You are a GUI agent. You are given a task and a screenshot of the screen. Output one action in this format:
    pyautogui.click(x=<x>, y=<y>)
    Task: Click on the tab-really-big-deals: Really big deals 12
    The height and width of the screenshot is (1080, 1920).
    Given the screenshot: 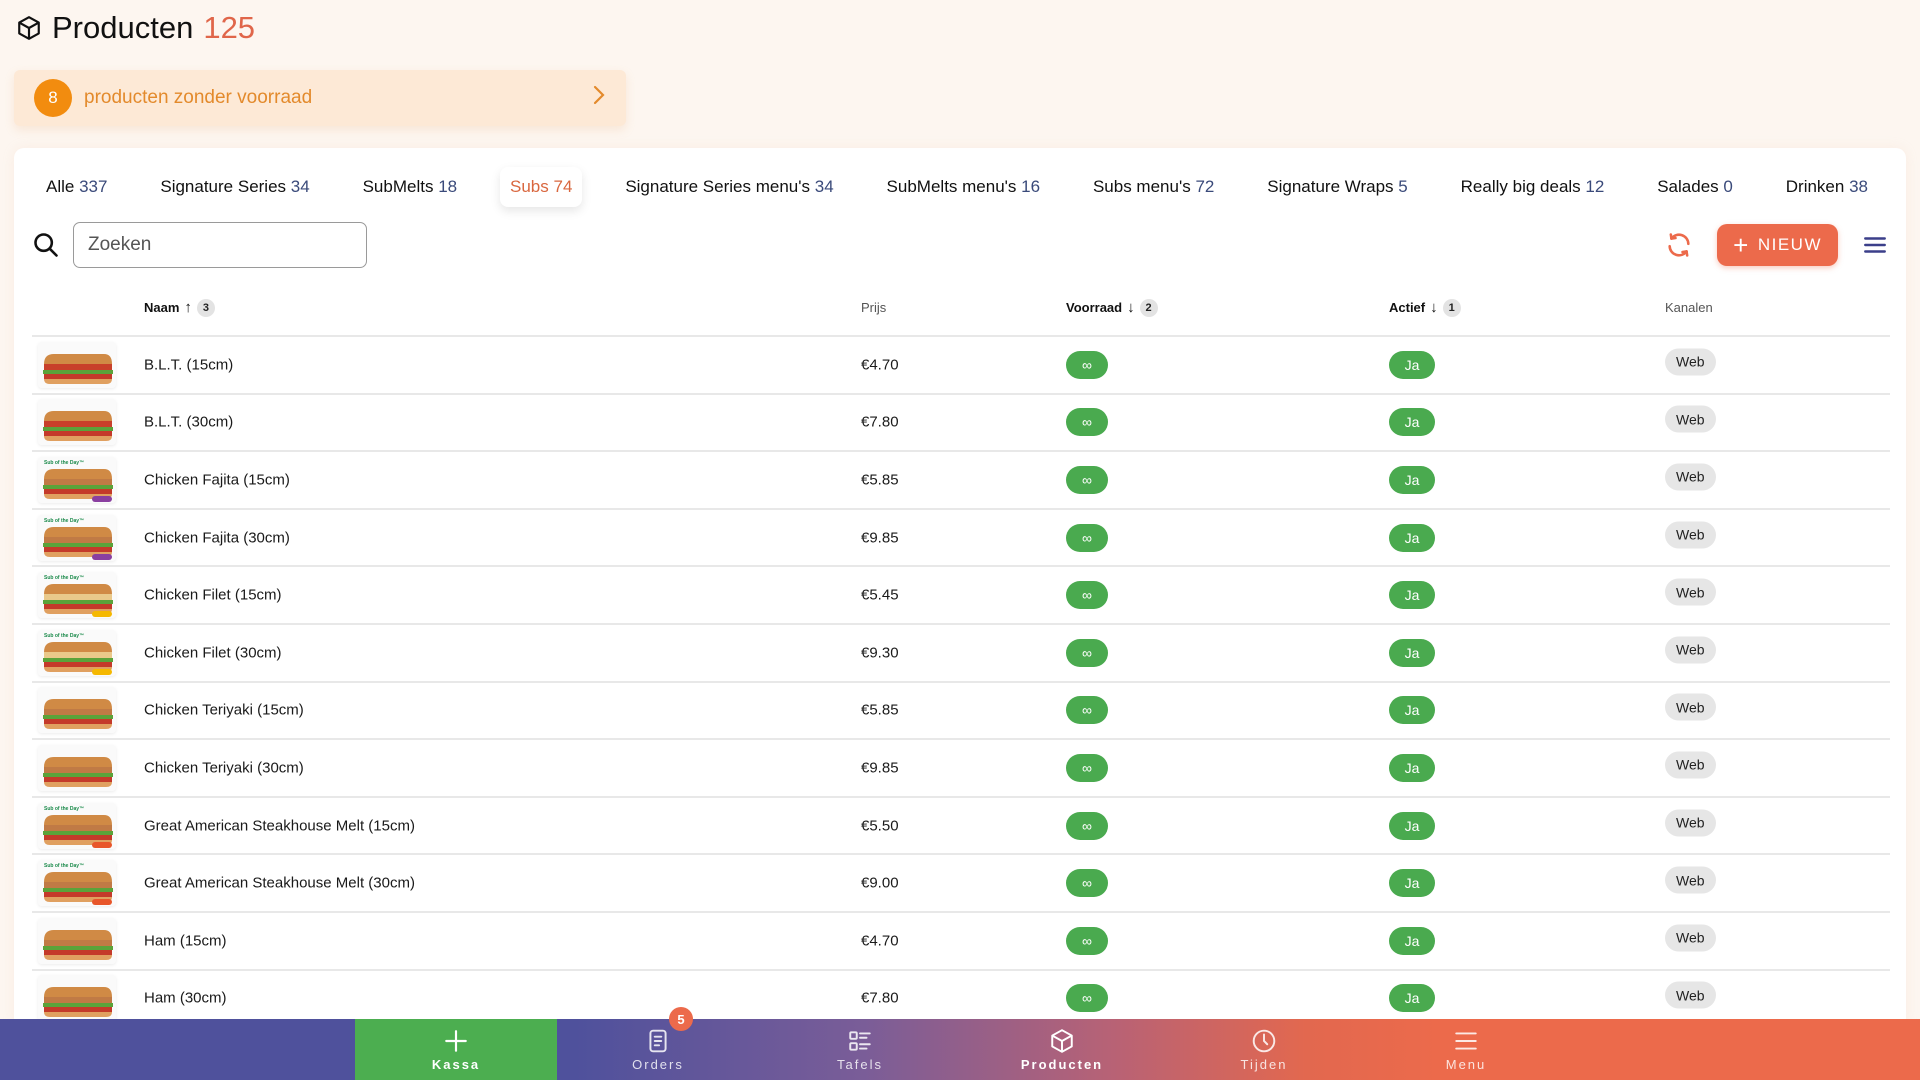 What is the action you would take?
    pyautogui.click(x=1533, y=187)
    